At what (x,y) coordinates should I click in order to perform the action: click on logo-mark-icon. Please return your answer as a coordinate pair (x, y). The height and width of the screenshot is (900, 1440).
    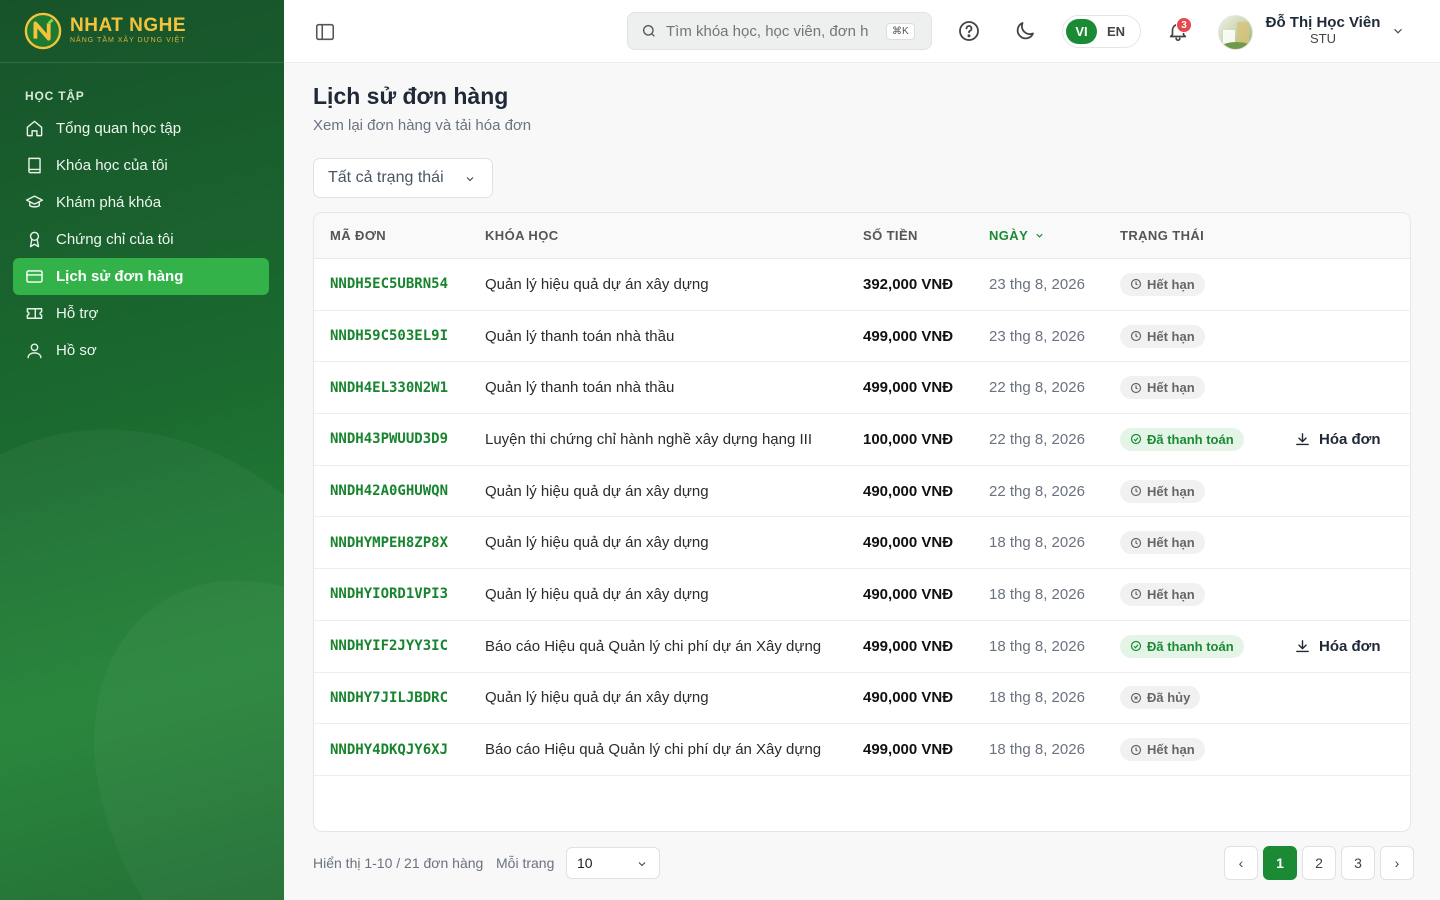
    Looking at the image, I should click on (43, 31).